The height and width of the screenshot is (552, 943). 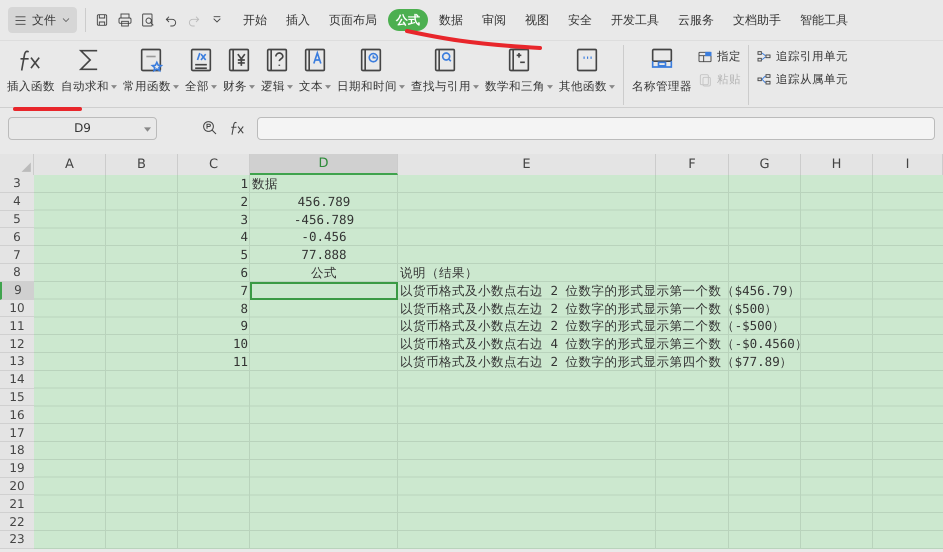 What do you see at coordinates (102, 20) in the screenshot?
I see `save-icon` at bounding box center [102, 20].